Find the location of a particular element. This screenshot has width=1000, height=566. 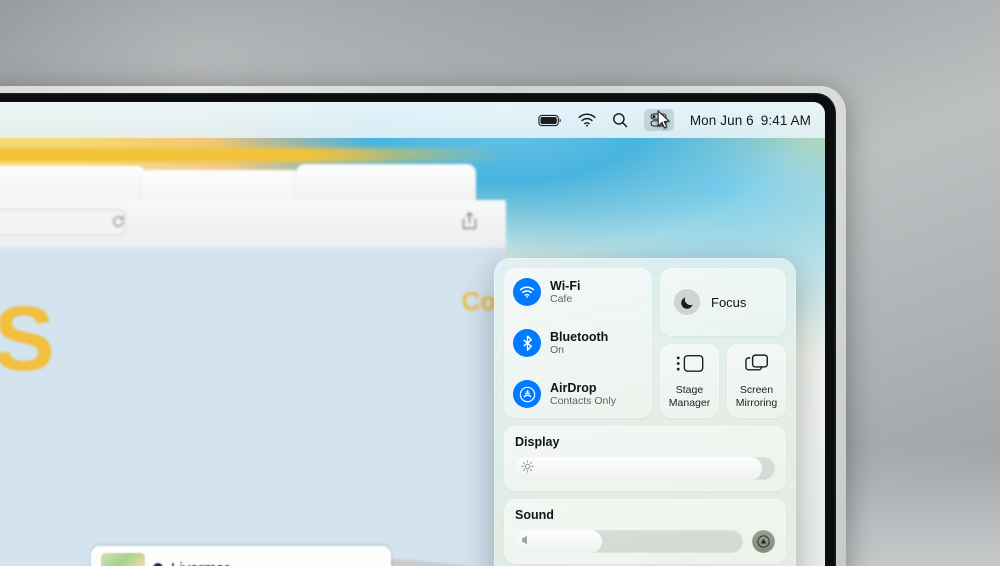

stage-manager-label: Stage Manager is located at coordinates (689, 396).